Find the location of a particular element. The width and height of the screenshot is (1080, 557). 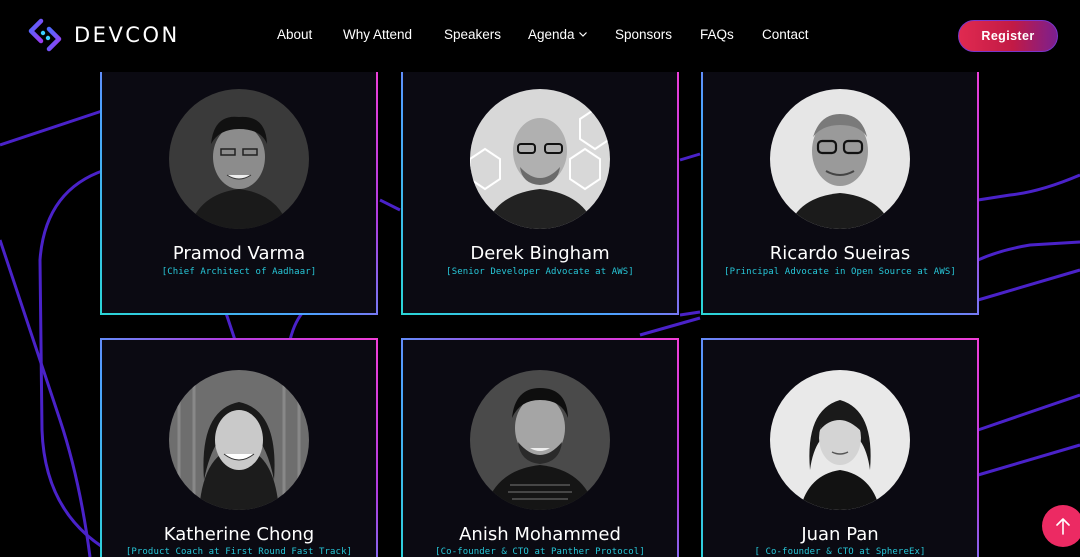

register-button: Register is located at coordinates (1008, 36).